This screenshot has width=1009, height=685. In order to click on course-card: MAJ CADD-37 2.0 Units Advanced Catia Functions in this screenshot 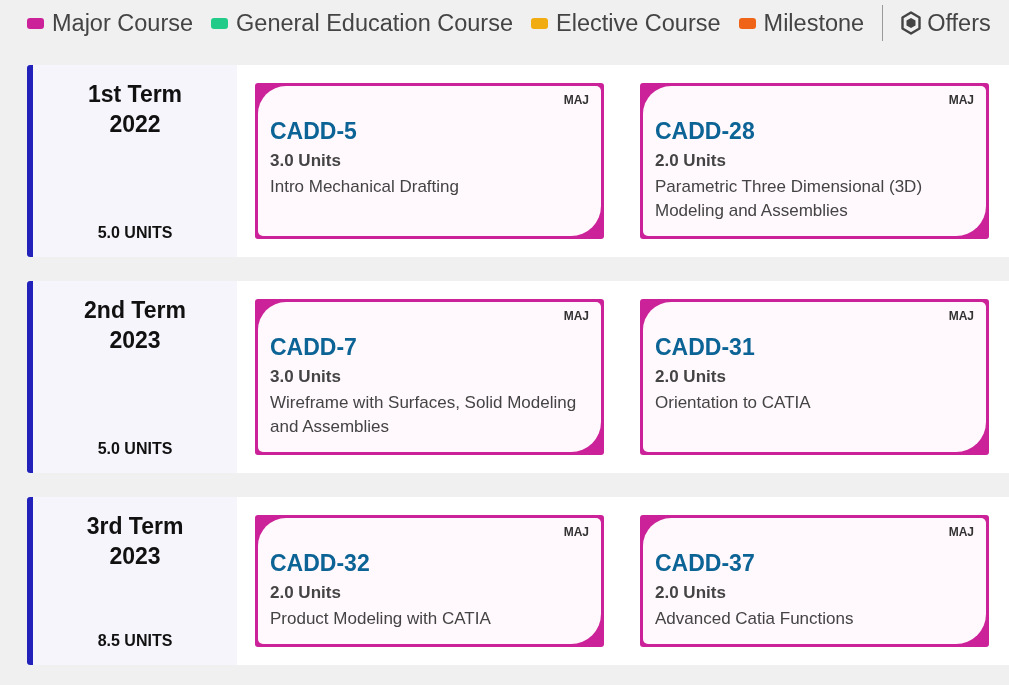, I will do `click(814, 581)`.